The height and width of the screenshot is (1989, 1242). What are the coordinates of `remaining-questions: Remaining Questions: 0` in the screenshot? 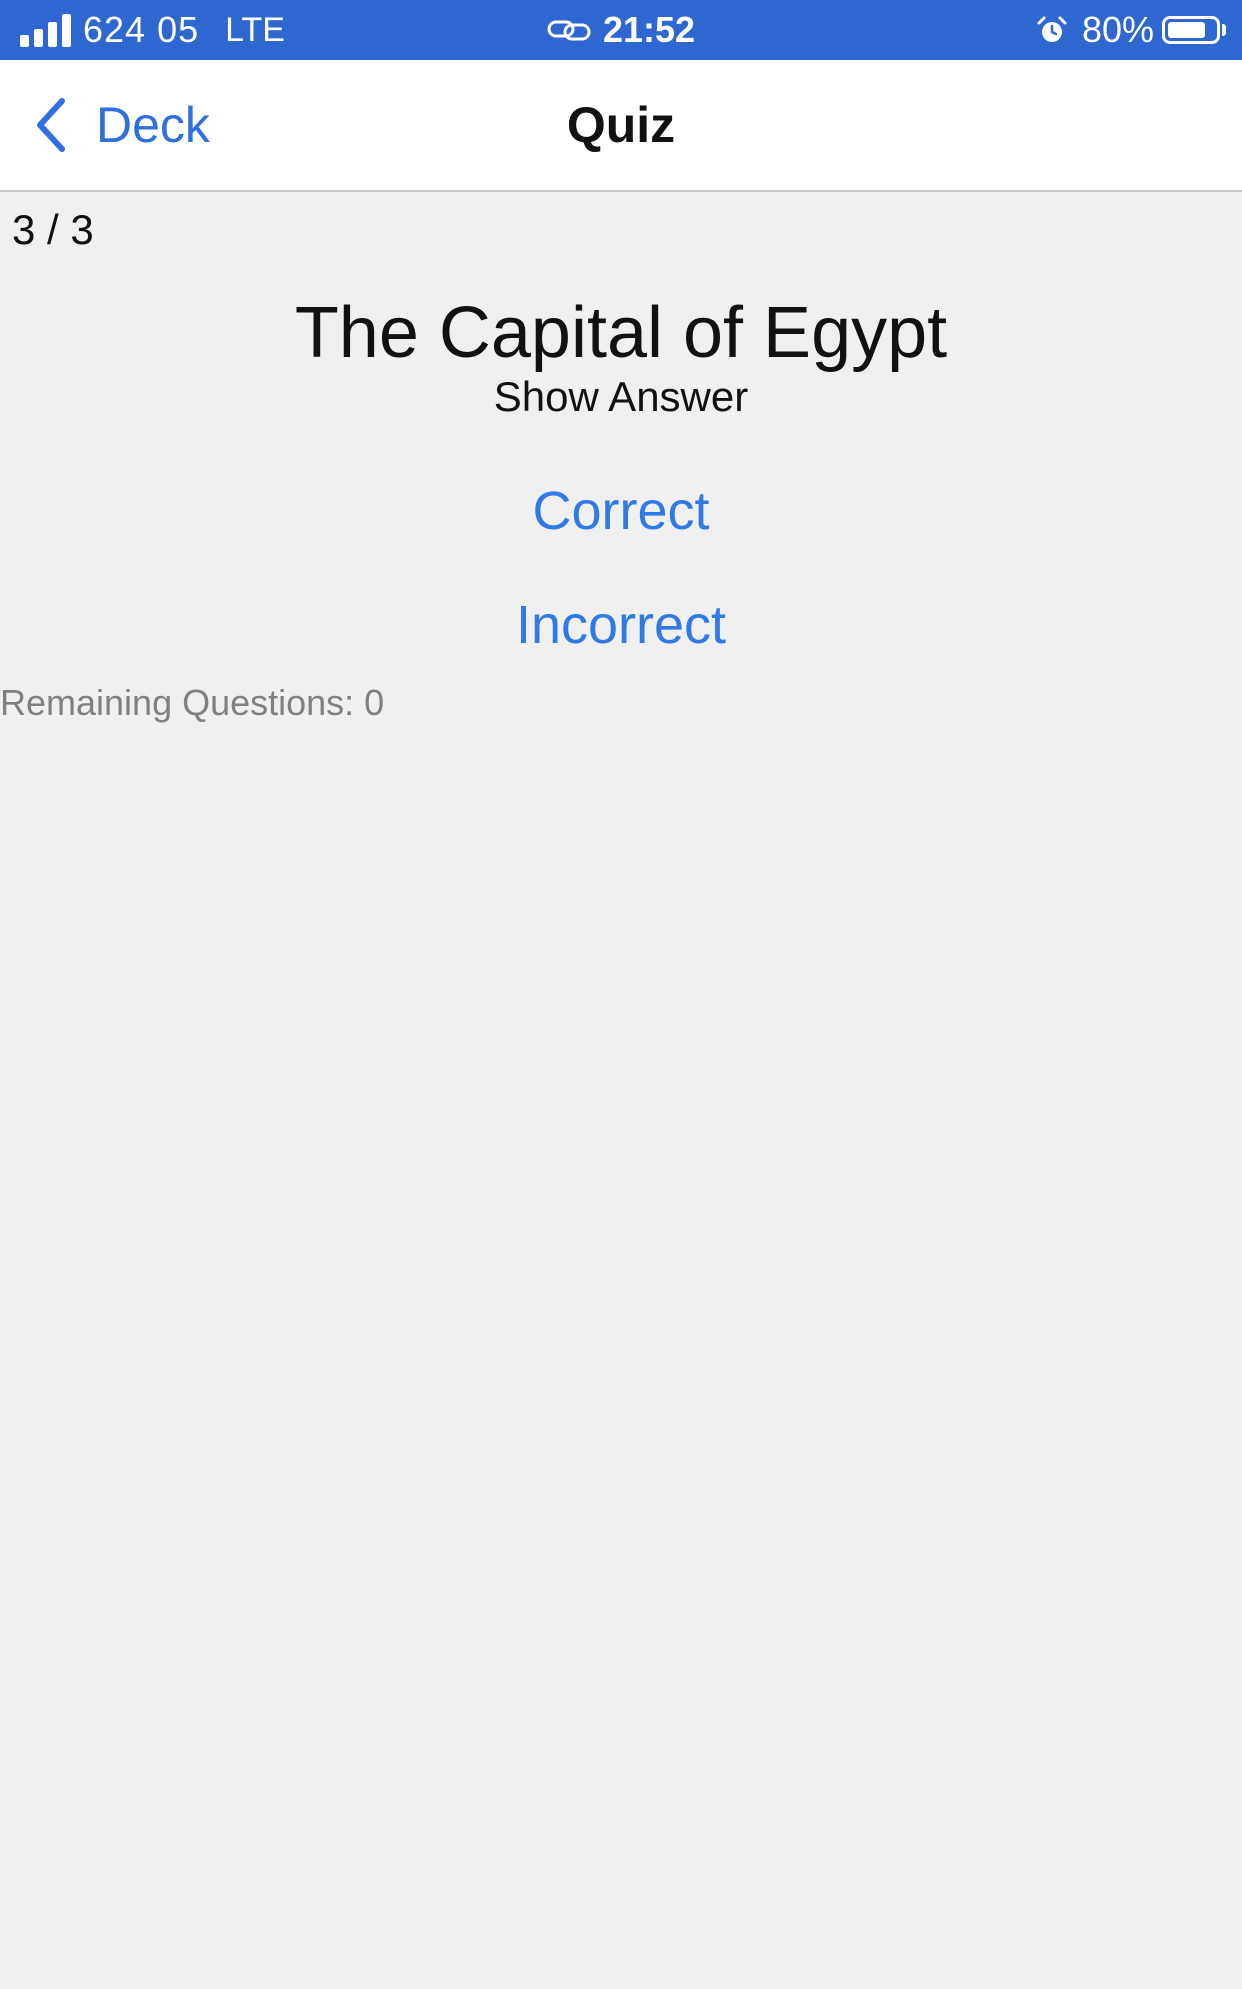 It's located at (192, 702).